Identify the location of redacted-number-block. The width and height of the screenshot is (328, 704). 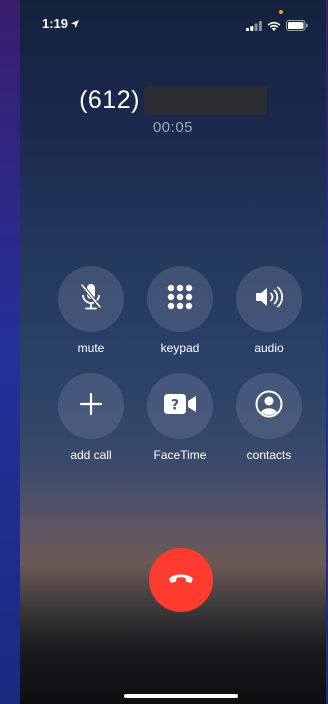
(205, 100).